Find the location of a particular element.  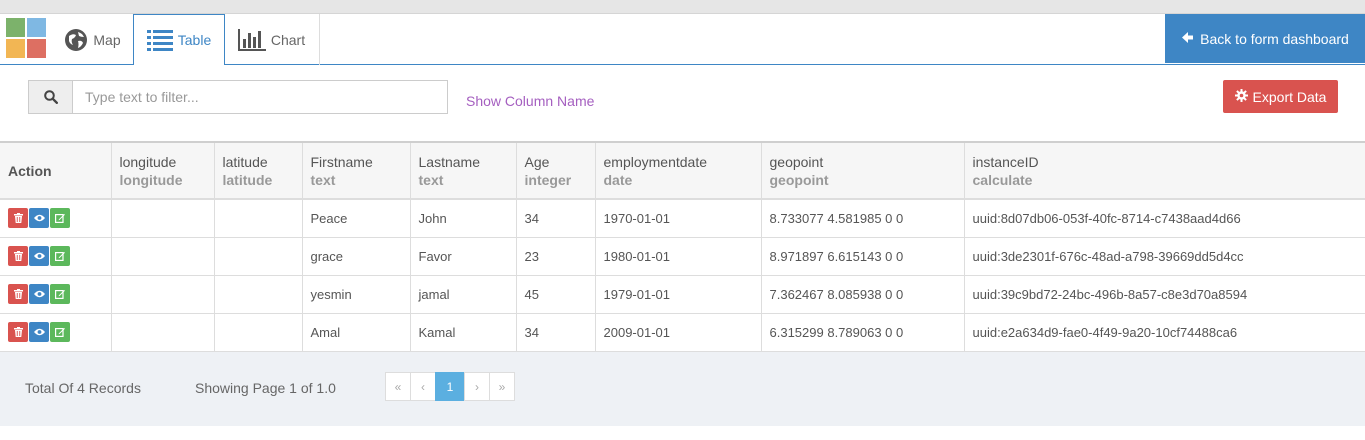

column-header: geopoint geopoint is located at coordinates (863, 171).